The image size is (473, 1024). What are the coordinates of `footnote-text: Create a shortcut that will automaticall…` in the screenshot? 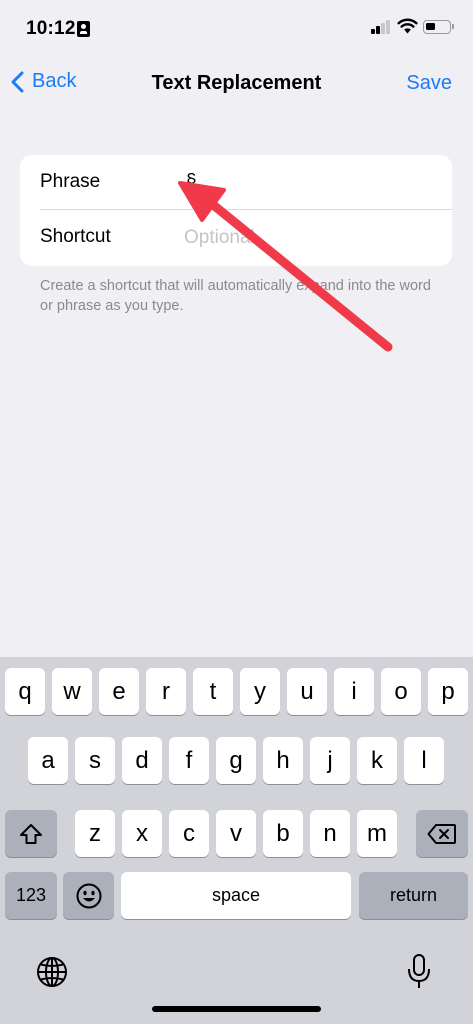 It's located at (235, 296).